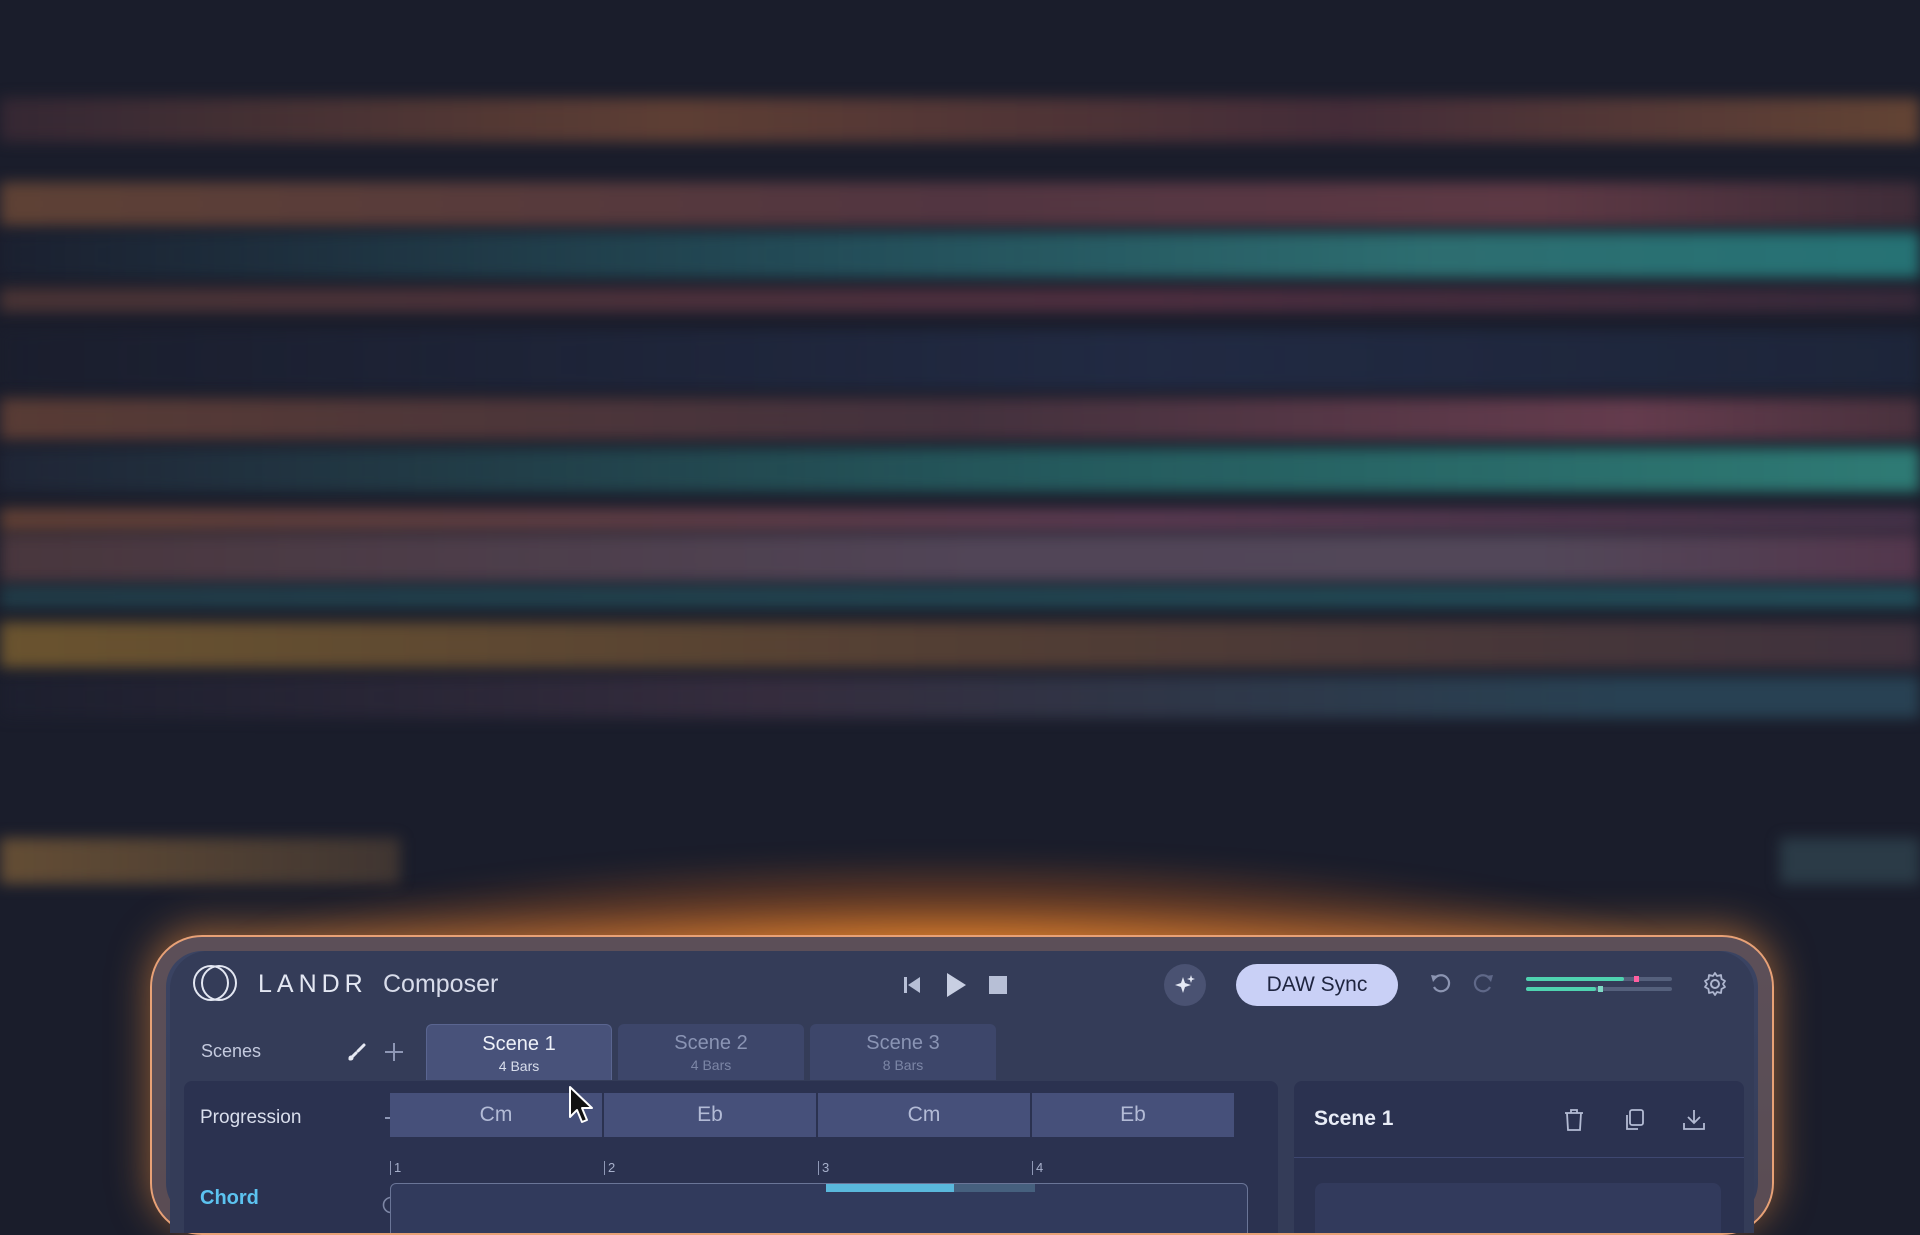  Describe the element at coordinates (890, 1188) in the screenshot. I see `chord-region-highlight` at that location.